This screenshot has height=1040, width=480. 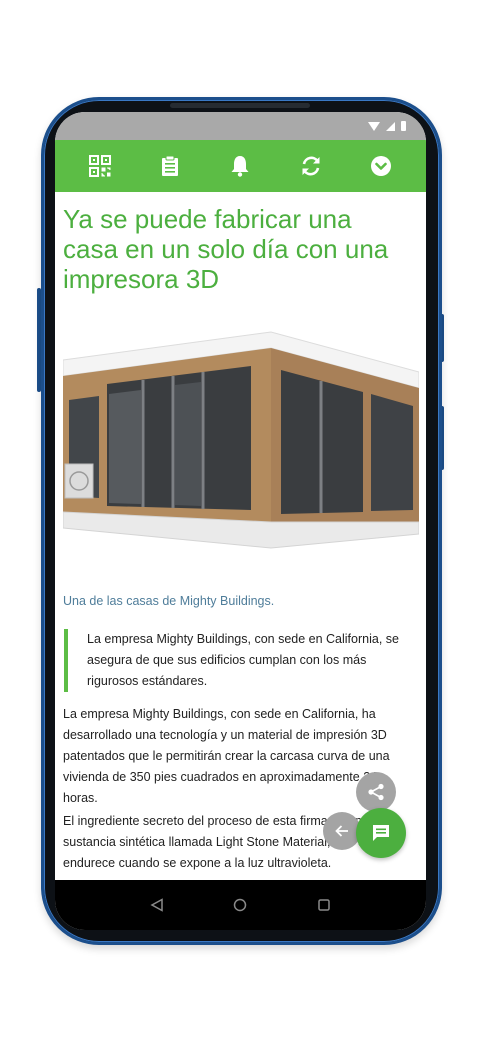 I want to click on share-icon, so click(x=376, y=792).